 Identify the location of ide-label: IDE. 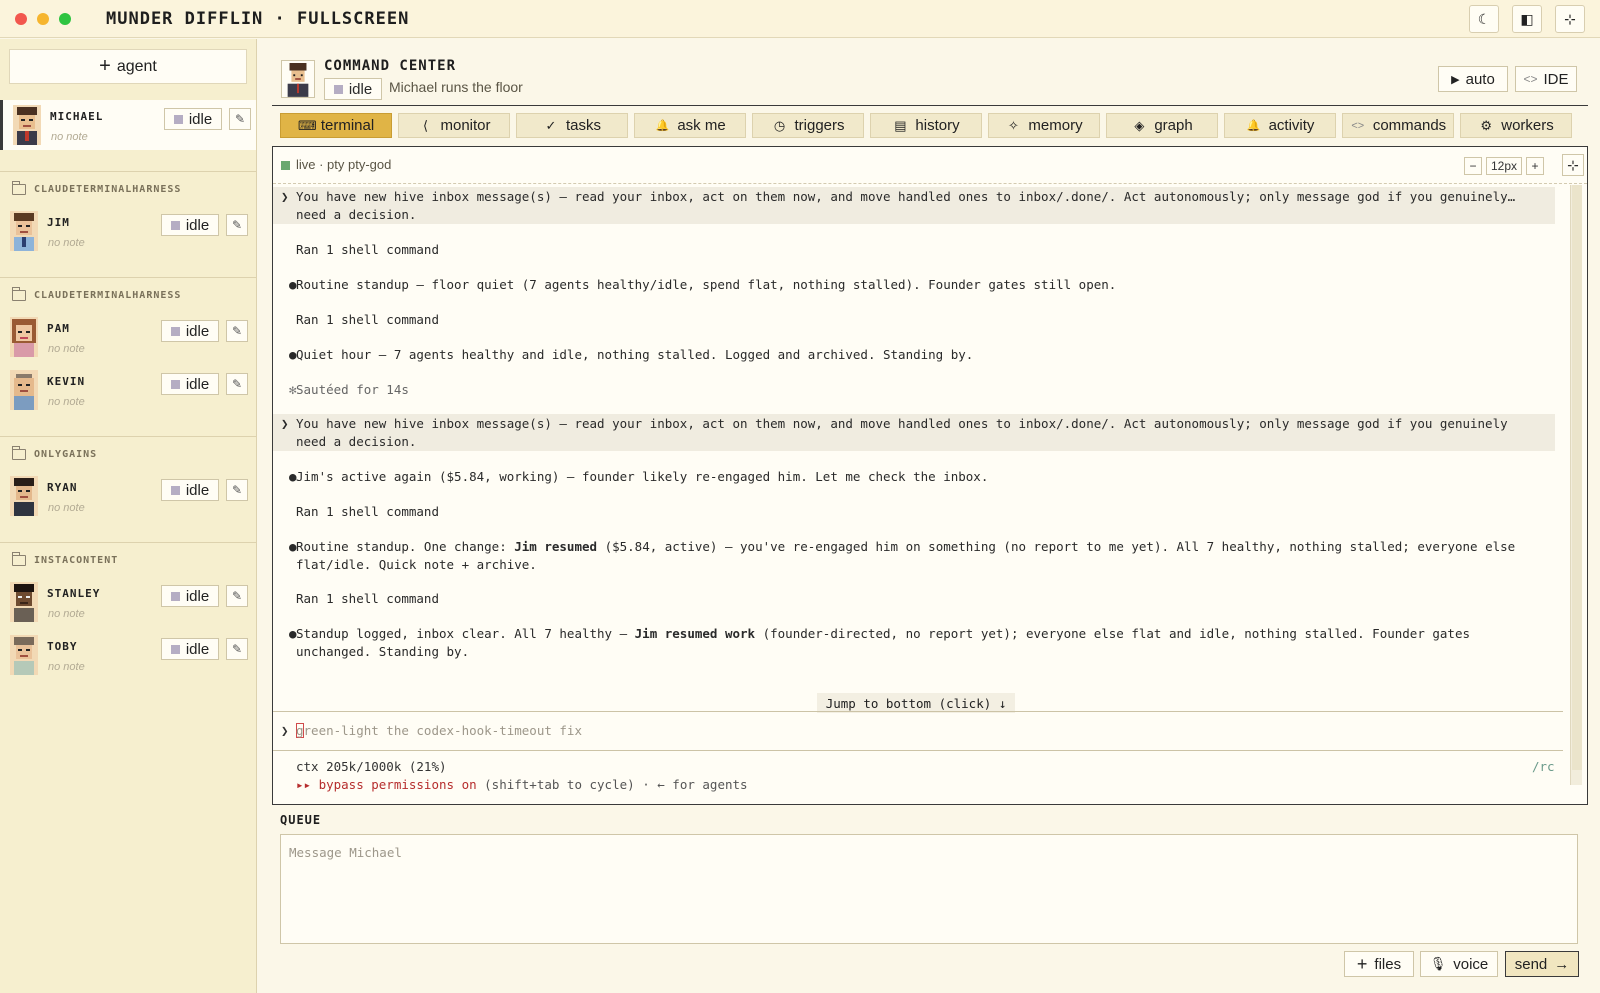
(1556, 79).